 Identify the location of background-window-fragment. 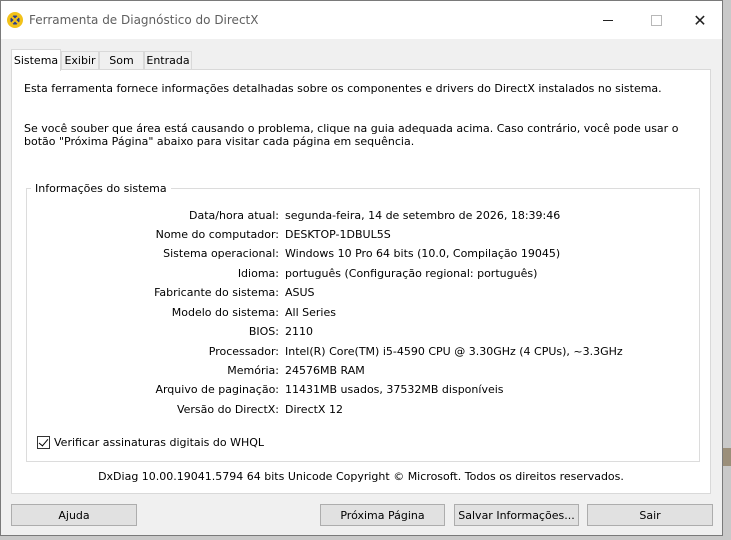
(727, 457).